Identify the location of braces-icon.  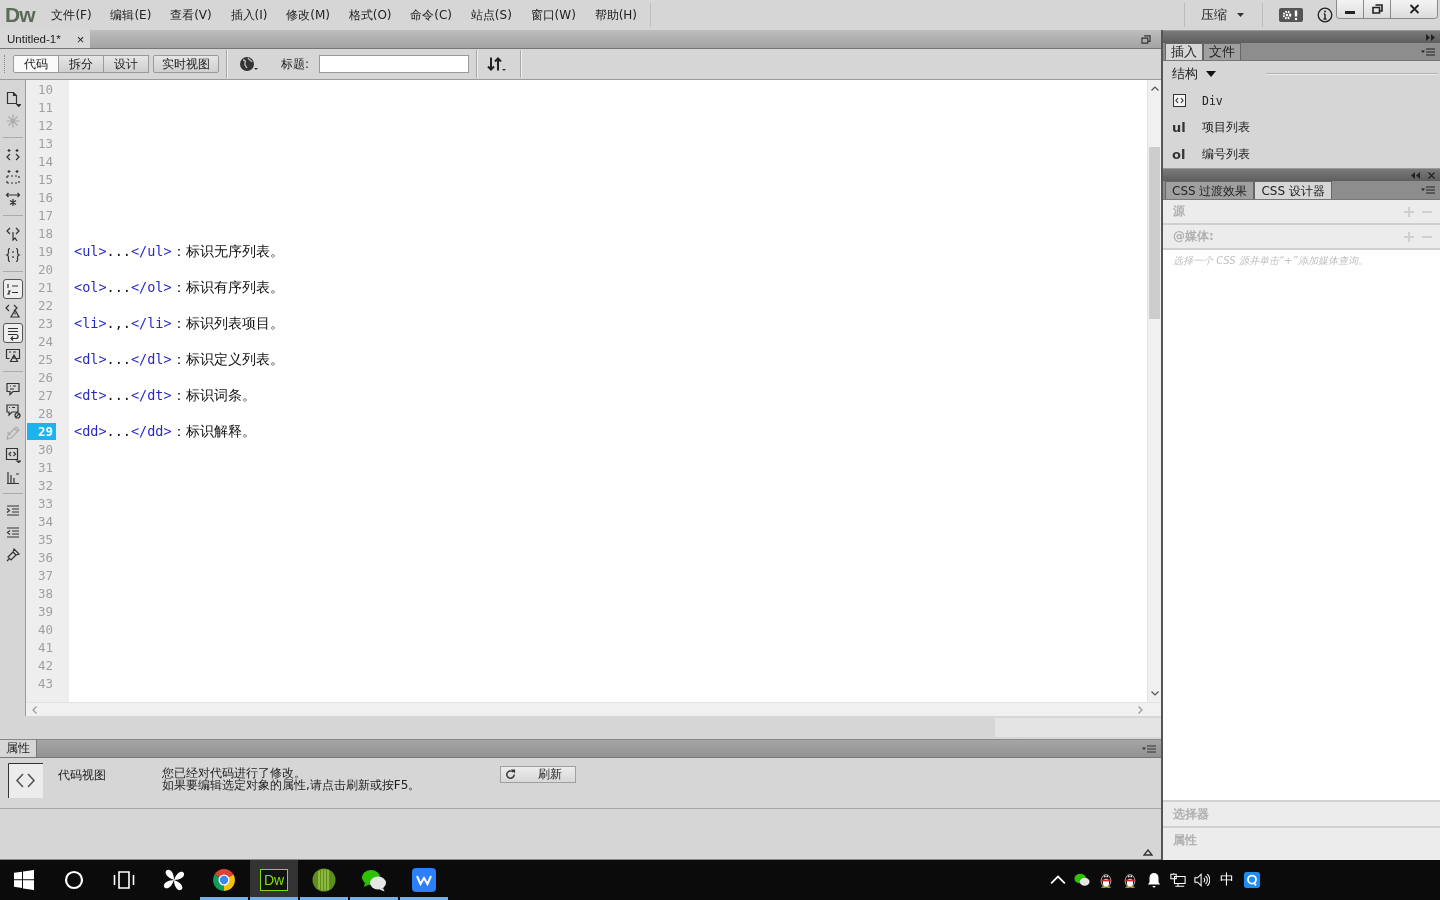
(12, 255).